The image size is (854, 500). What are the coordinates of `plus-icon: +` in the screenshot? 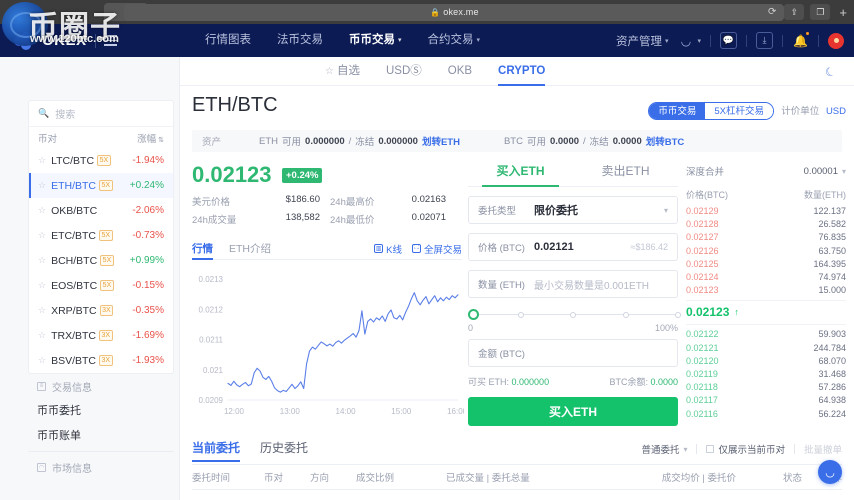 It's located at (843, 12).